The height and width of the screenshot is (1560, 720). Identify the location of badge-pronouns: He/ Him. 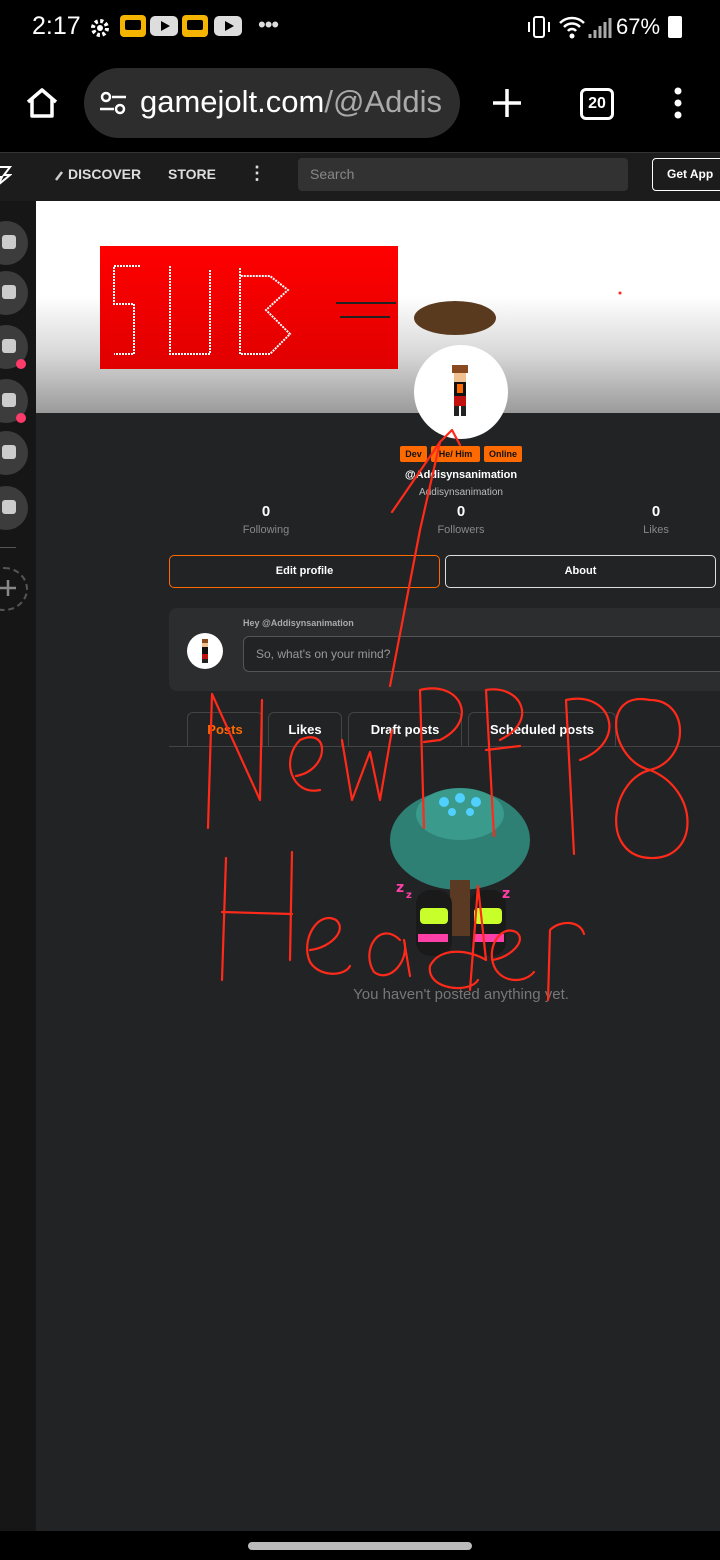
(455, 454).